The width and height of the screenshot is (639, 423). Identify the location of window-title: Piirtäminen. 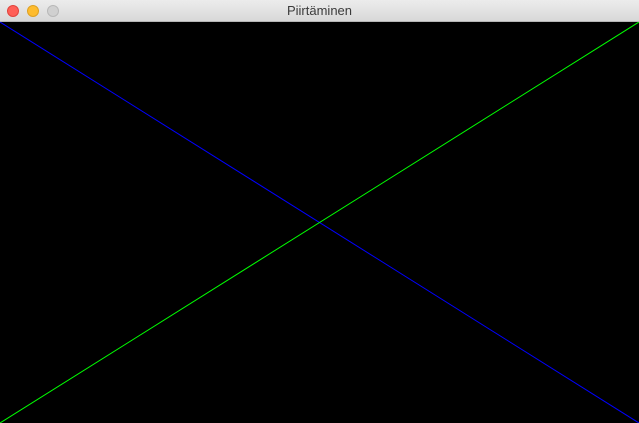
(319, 10).